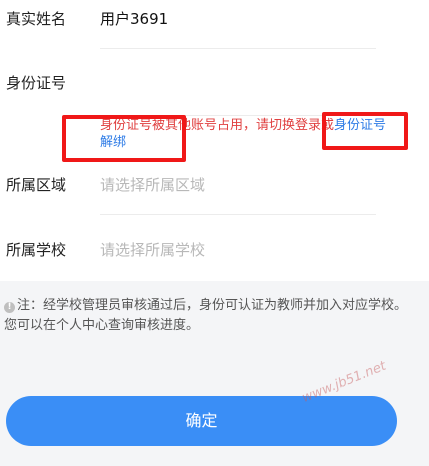  I want to click on school-label: 所属学校, so click(36, 250).